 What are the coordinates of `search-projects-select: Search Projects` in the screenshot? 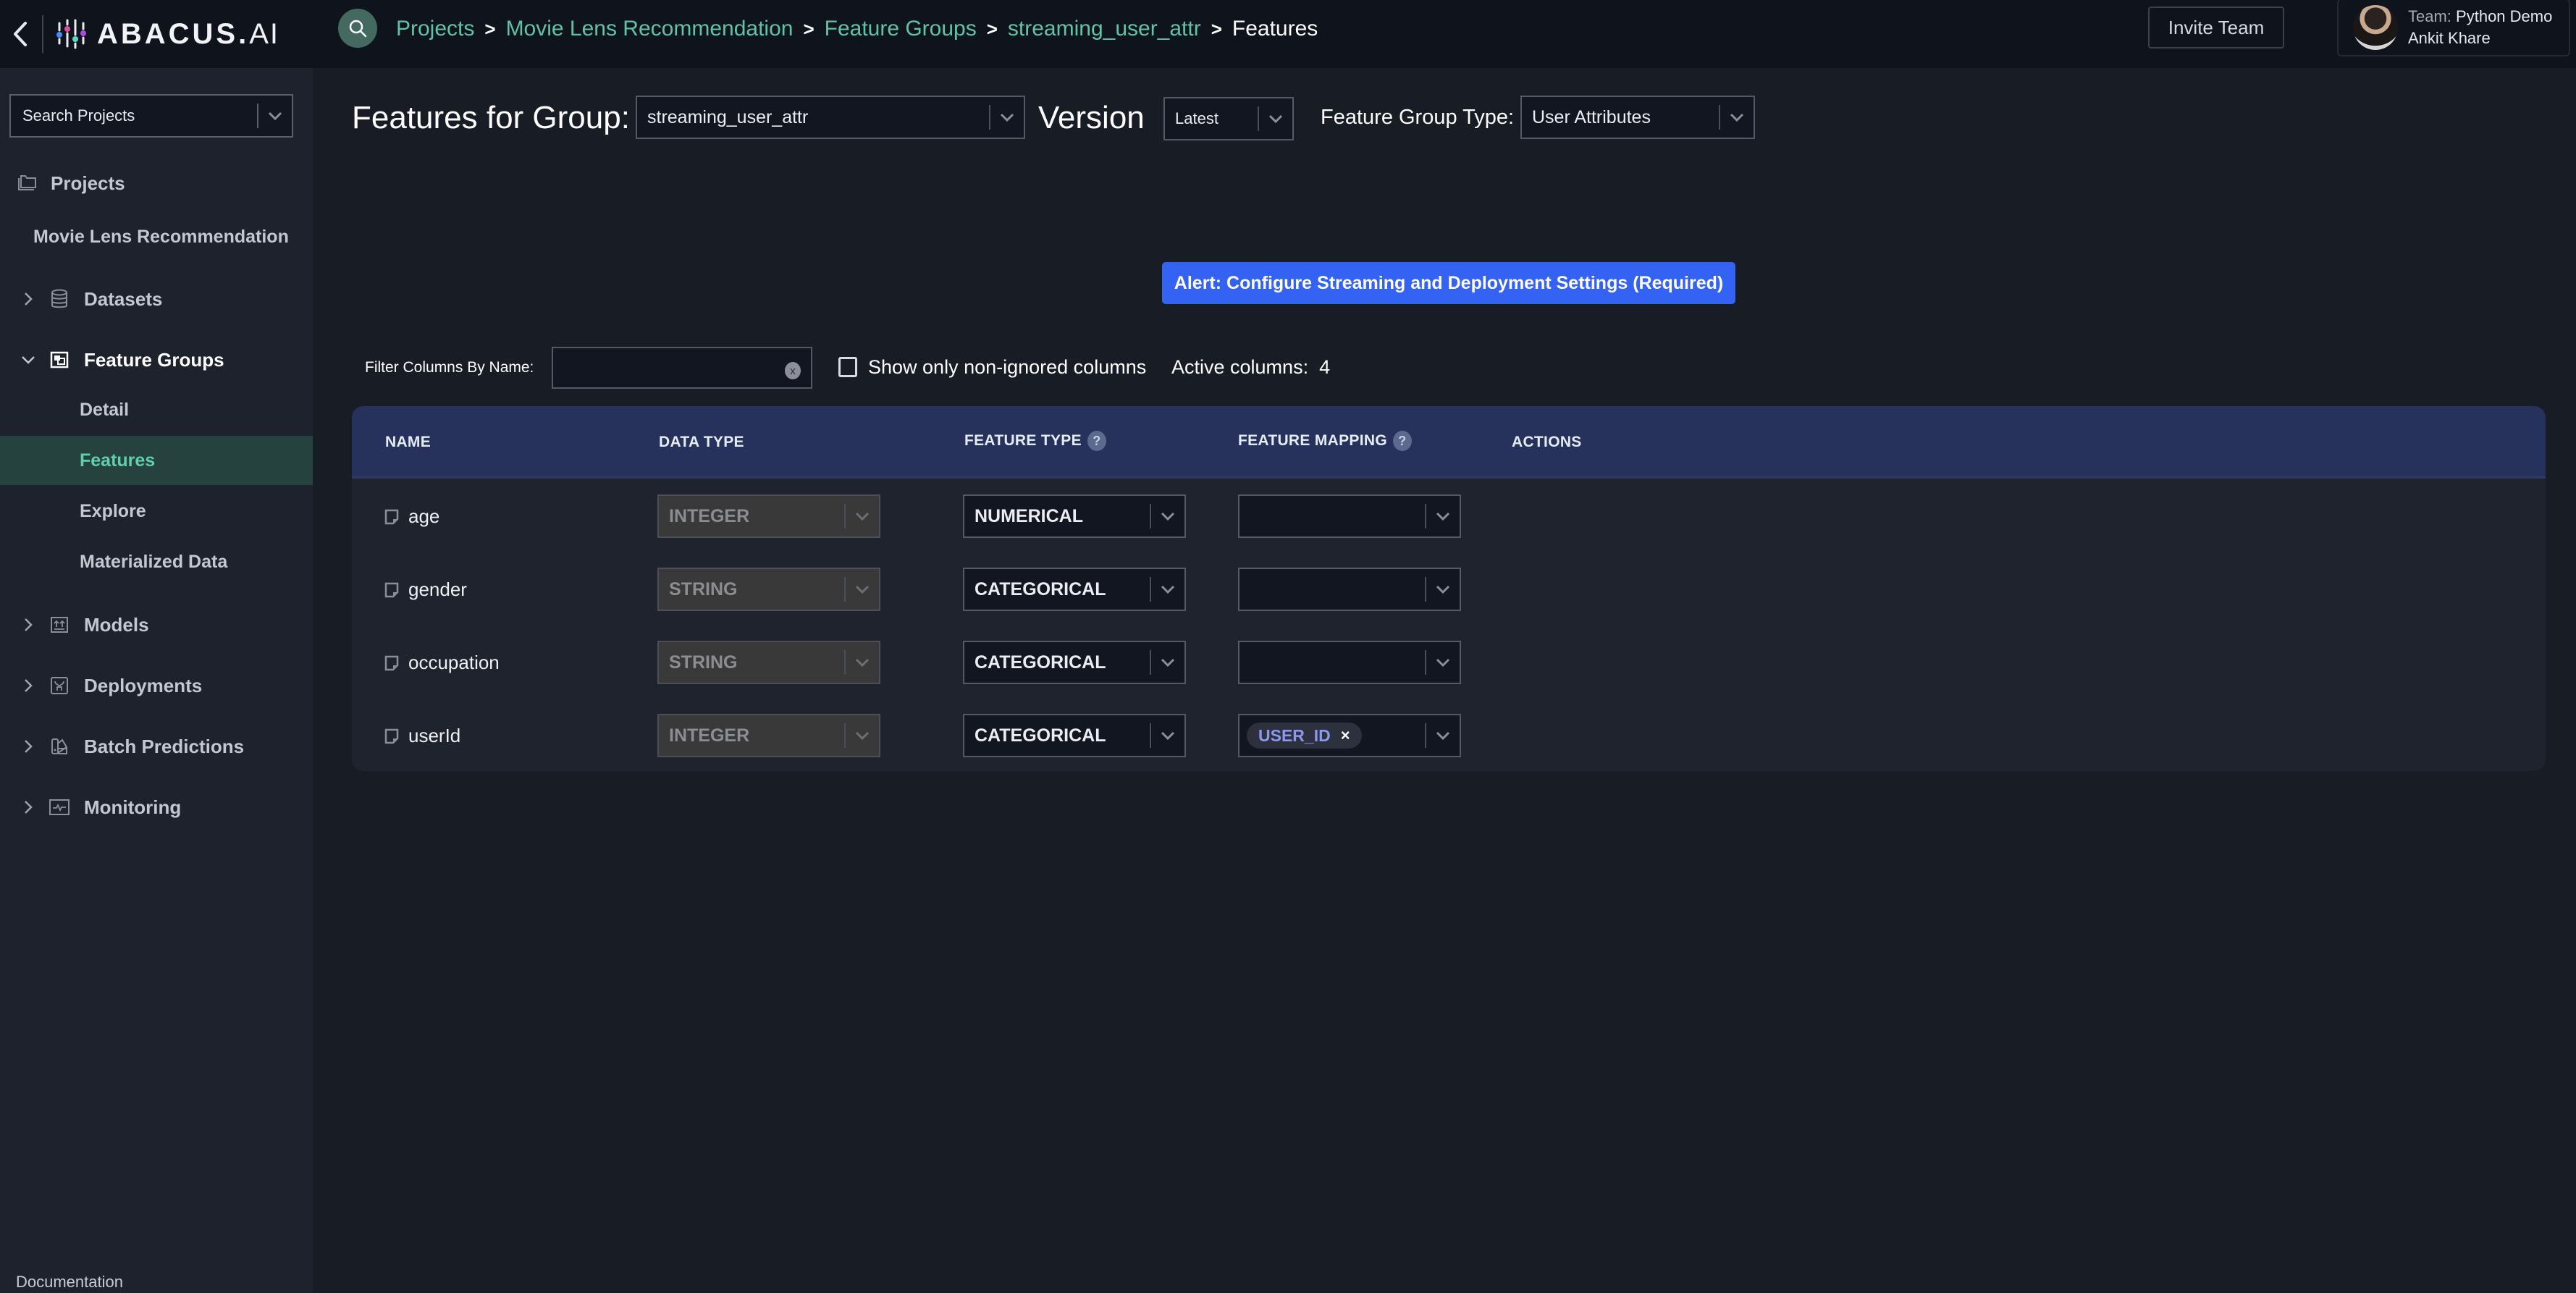 It's located at (151, 116).